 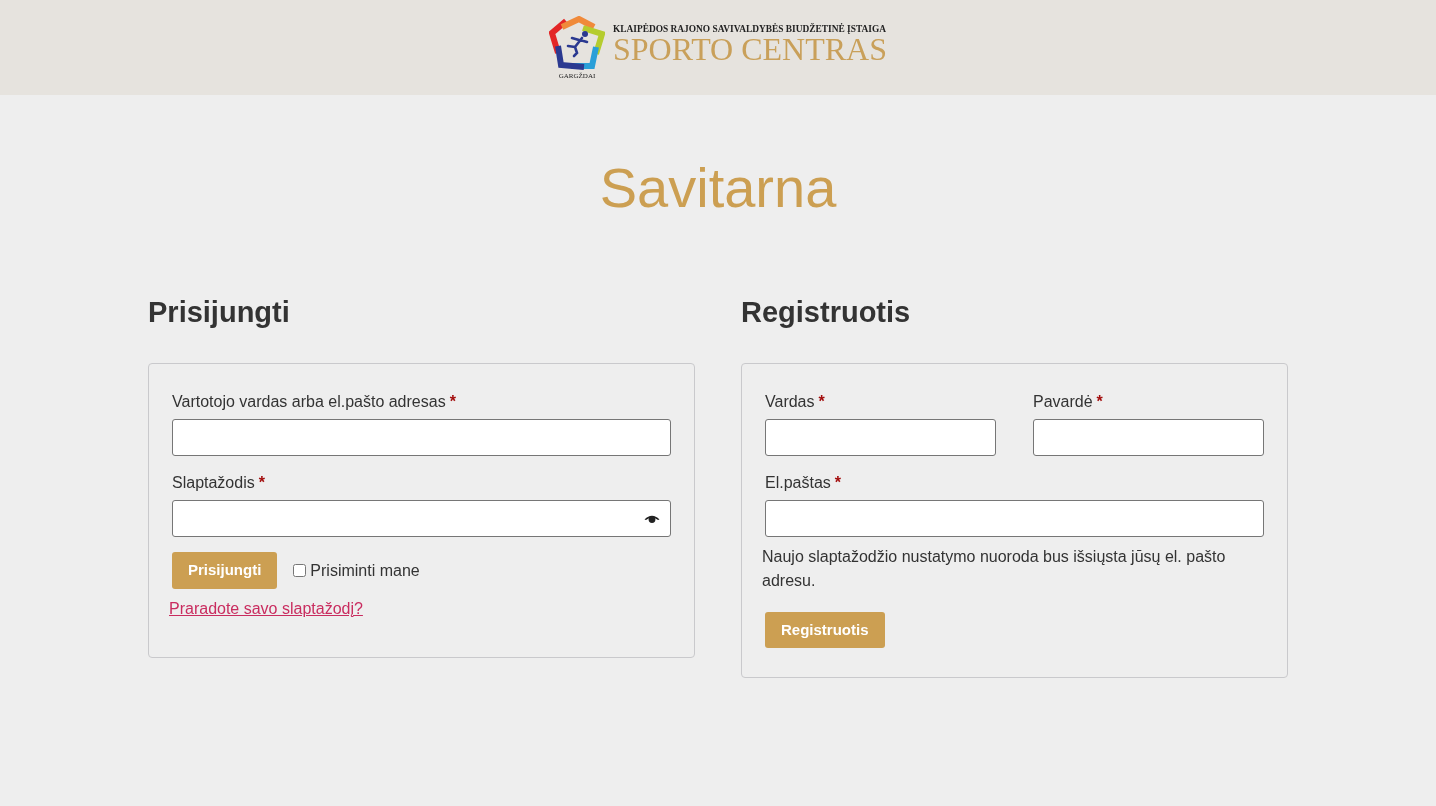 I want to click on field-label: Vartotojo vardas arba el.pašto adresas, so click(x=309, y=402).